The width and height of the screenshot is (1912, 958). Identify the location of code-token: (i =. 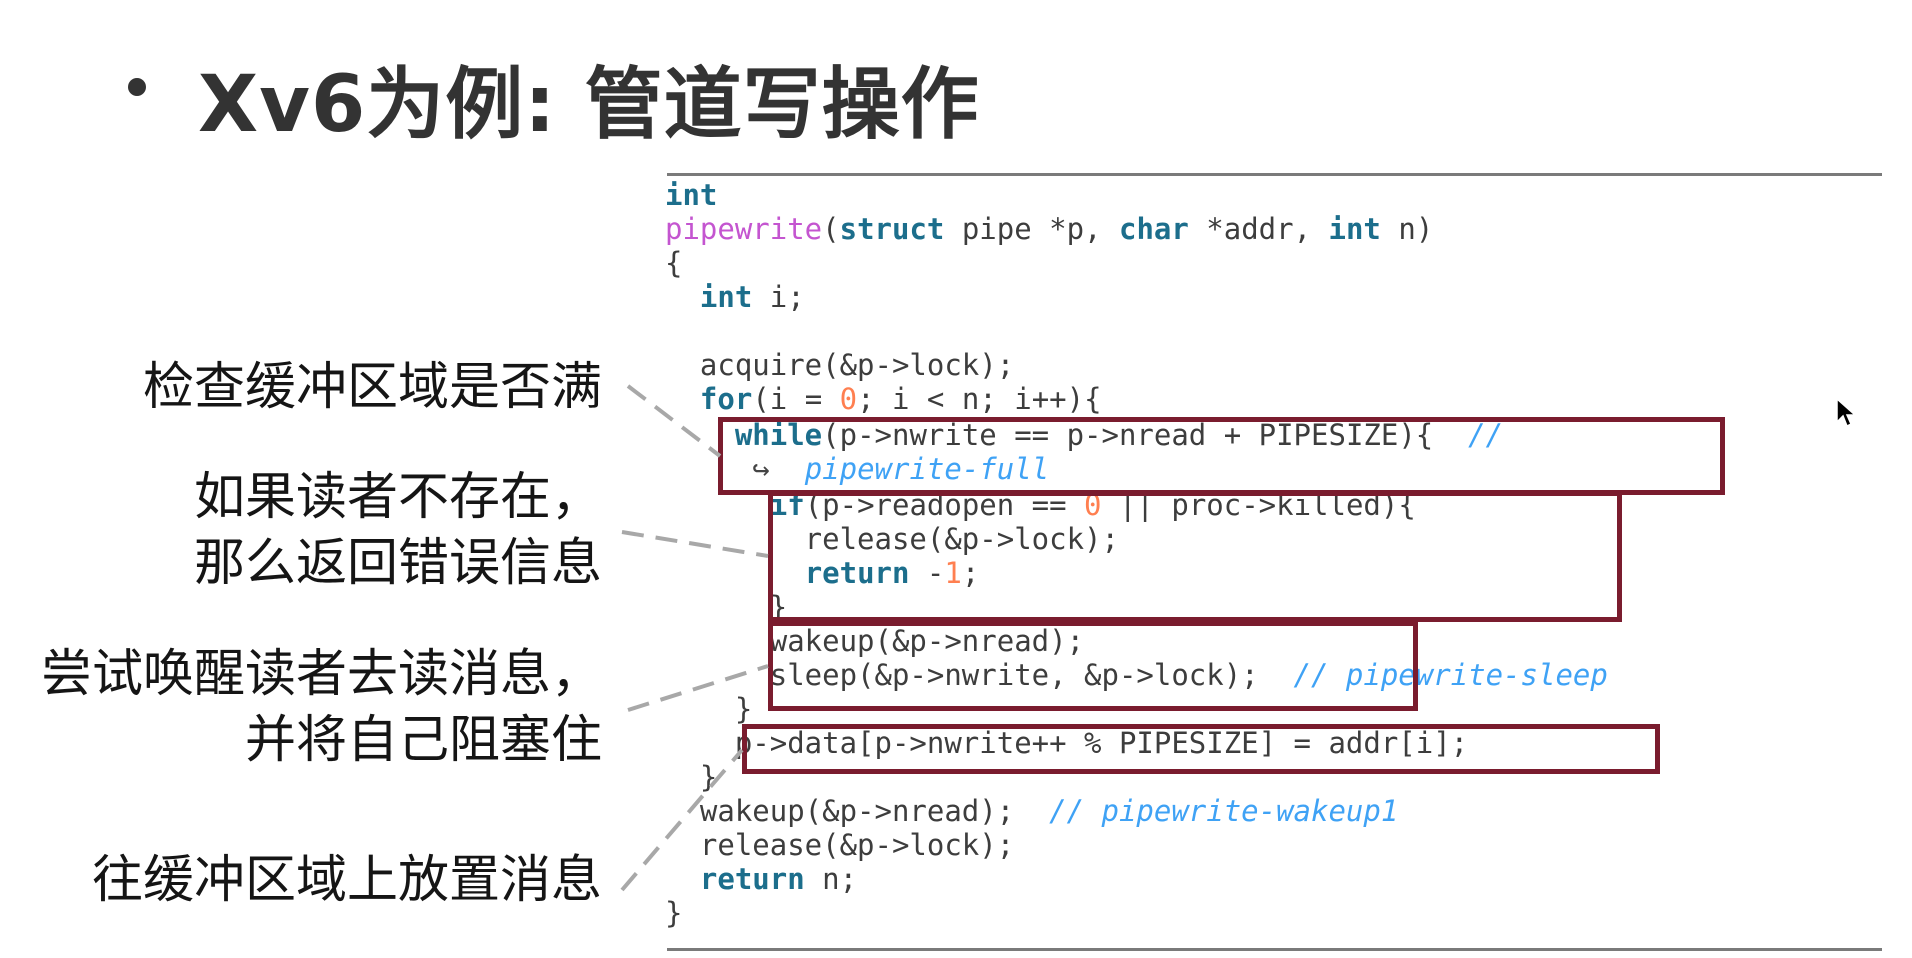
(796, 399).